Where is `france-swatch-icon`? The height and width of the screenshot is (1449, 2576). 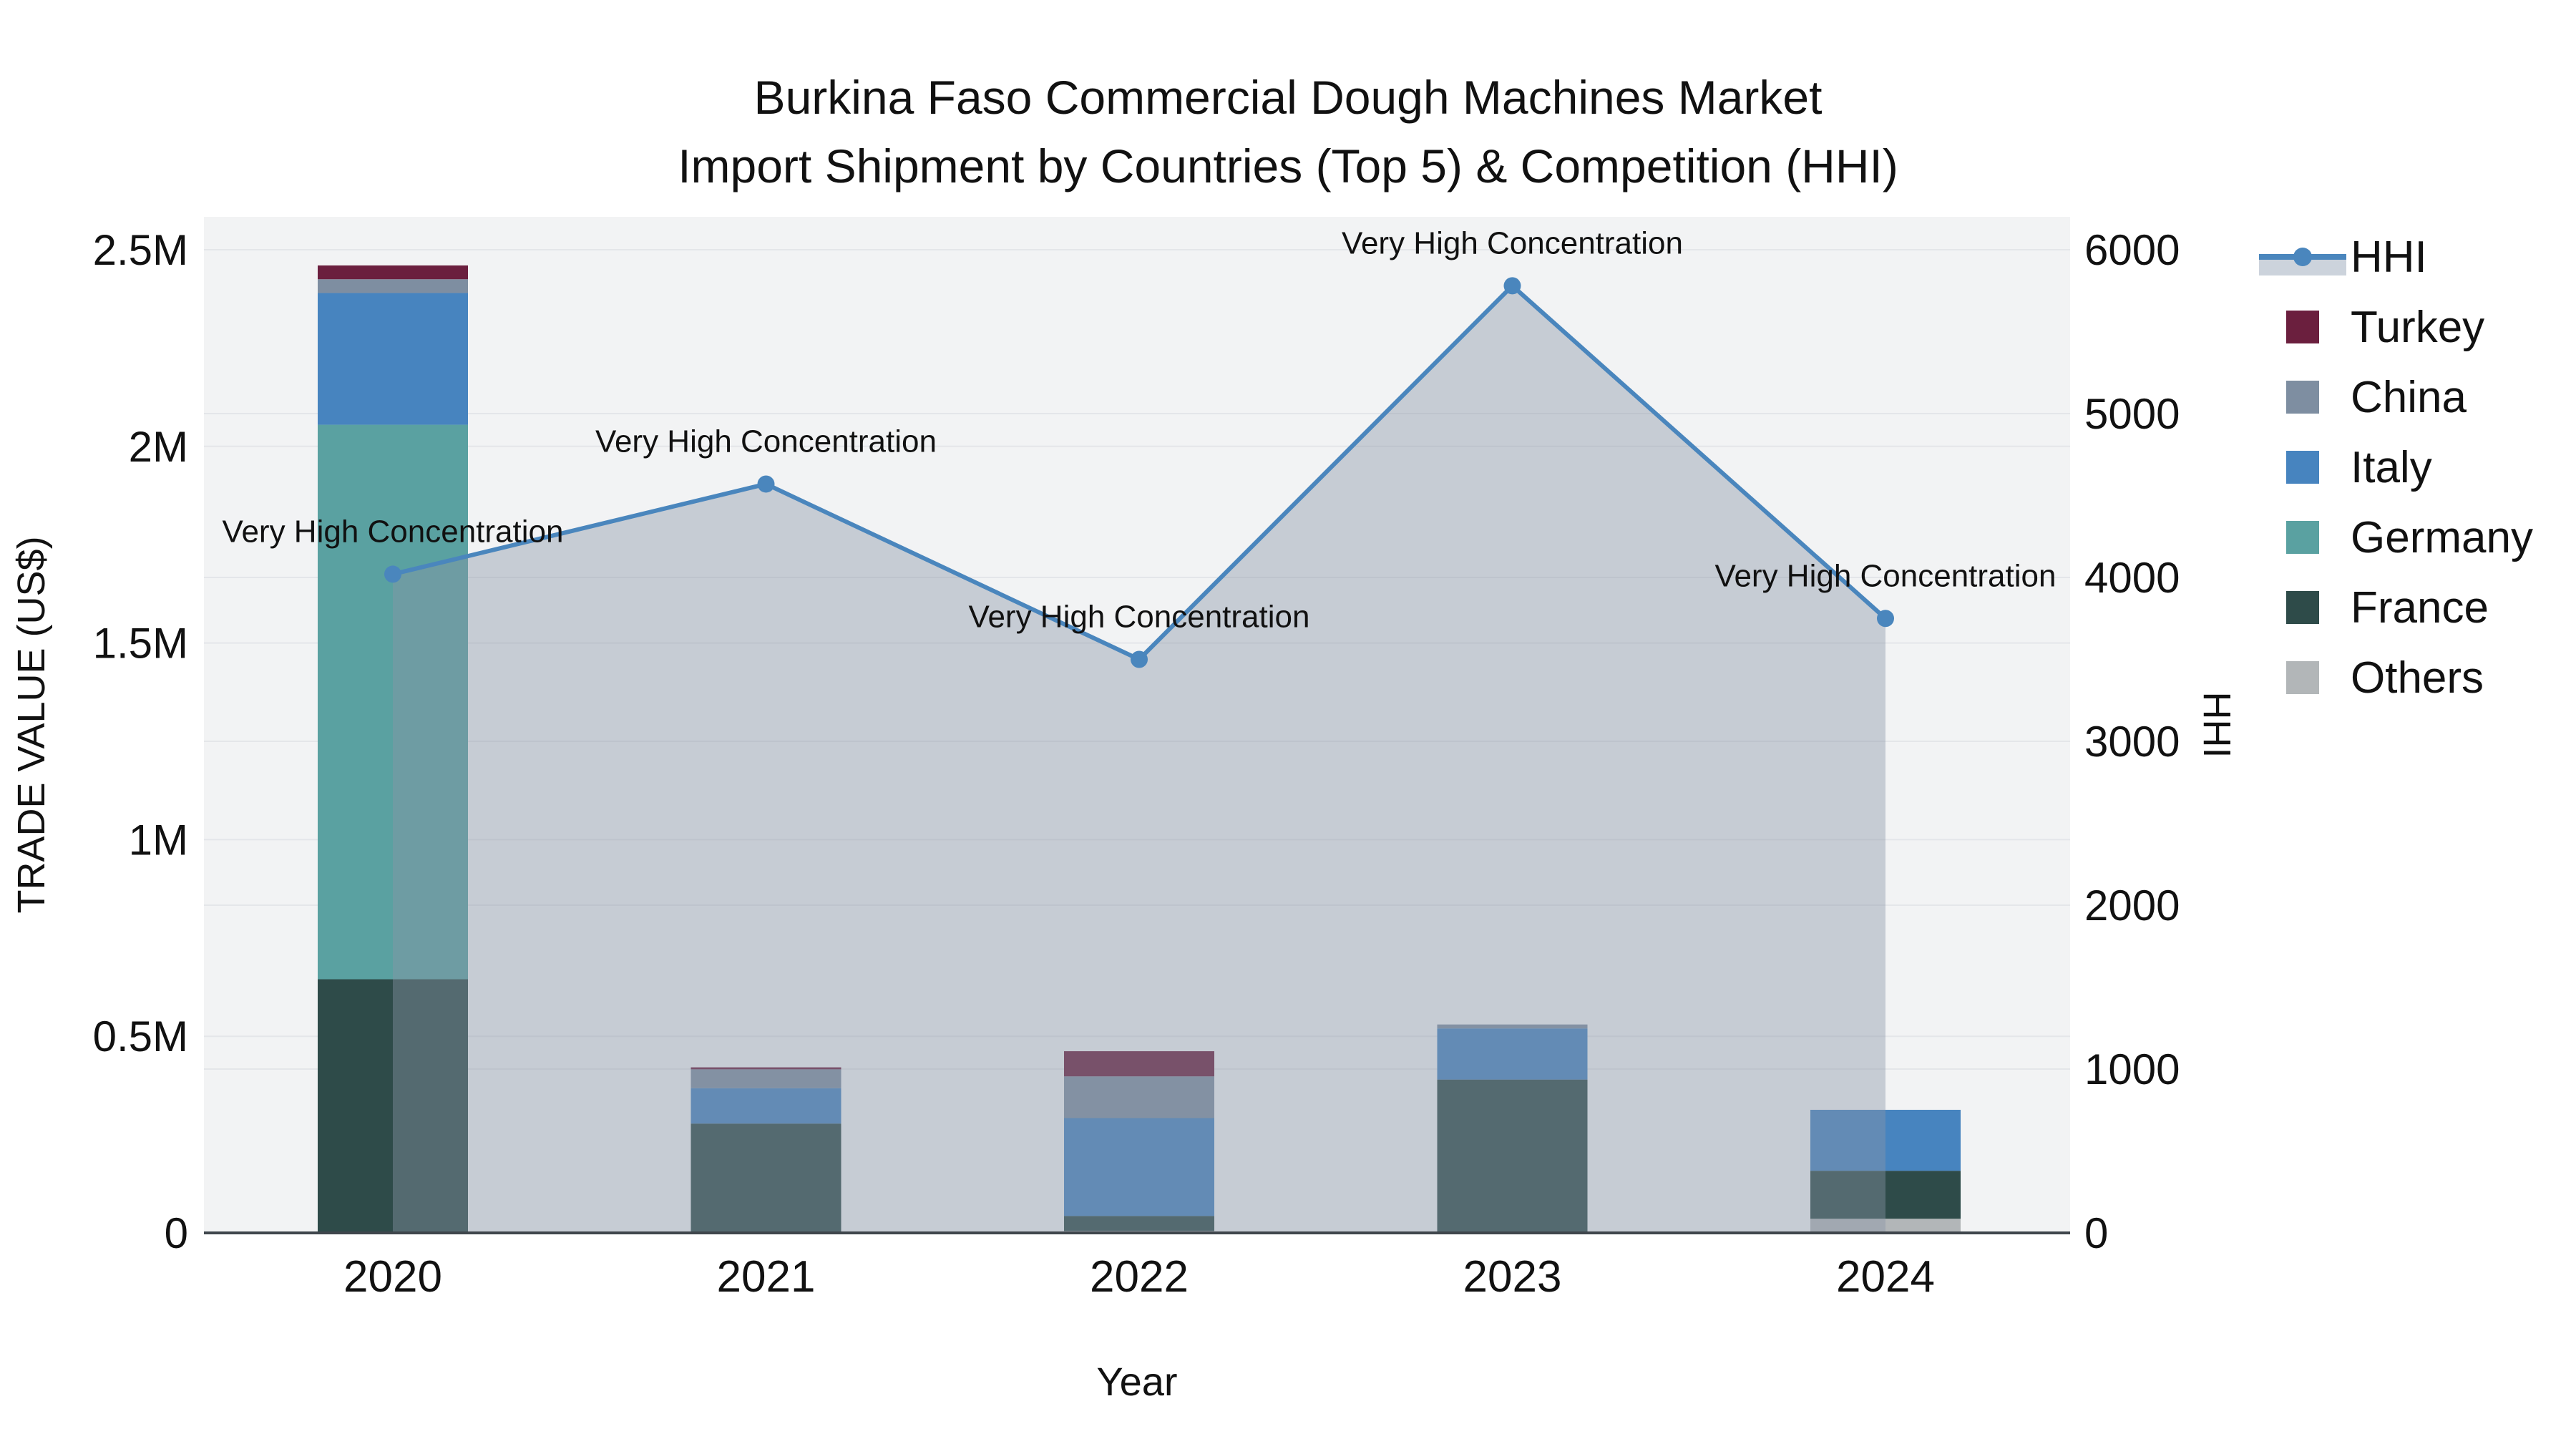
france-swatch-icon is located at coordinates (2302, 607).